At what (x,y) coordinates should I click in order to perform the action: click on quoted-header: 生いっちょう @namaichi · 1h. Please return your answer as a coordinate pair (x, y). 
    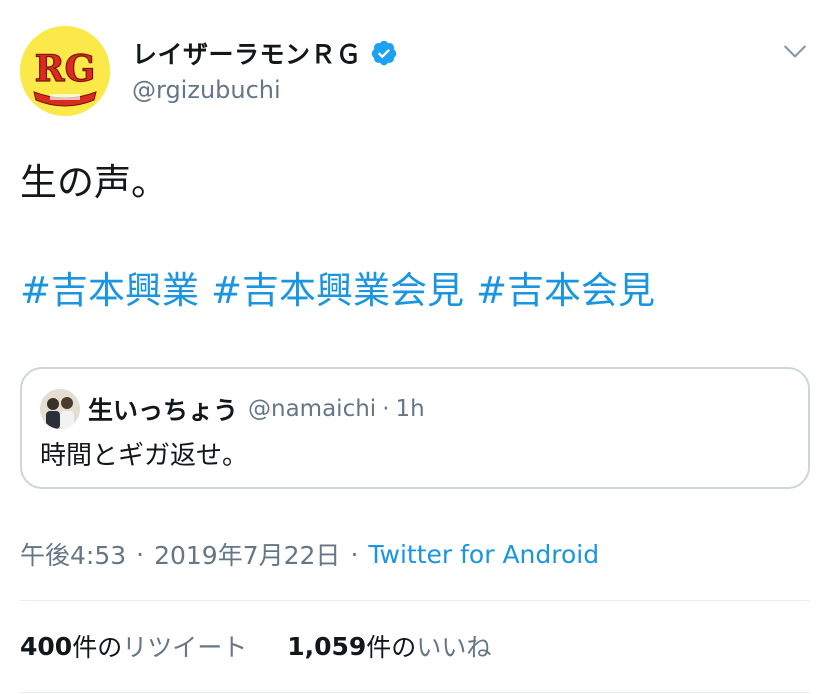
    Looking at the image, I should click on (256, 409).